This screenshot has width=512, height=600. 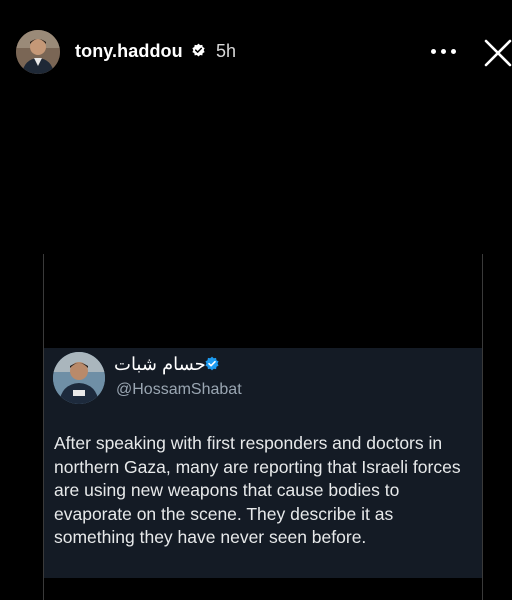 What do you see at coordinates (226, 51) in the screenshot?
I see `post-time: 5h` at bounding box center [226, 51].